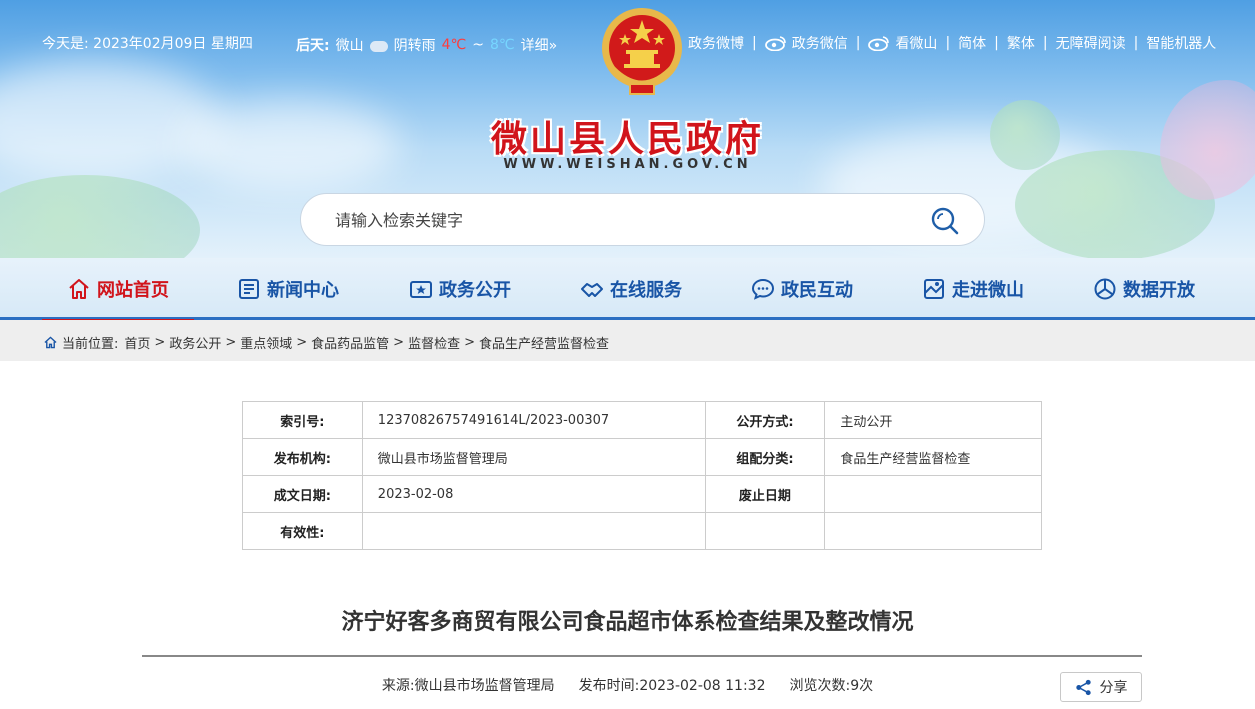 The height and width of the screenshot is (709, 1255). What do you see at coordinates (378, 46) in the screenshot?
I see `cloud-icon` at bounding box center [378, 46].